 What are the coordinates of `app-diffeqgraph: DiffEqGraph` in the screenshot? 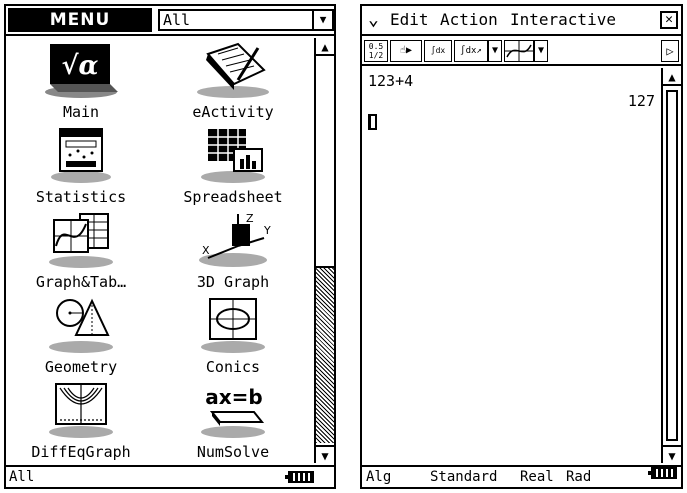 It's located at (81, 420).